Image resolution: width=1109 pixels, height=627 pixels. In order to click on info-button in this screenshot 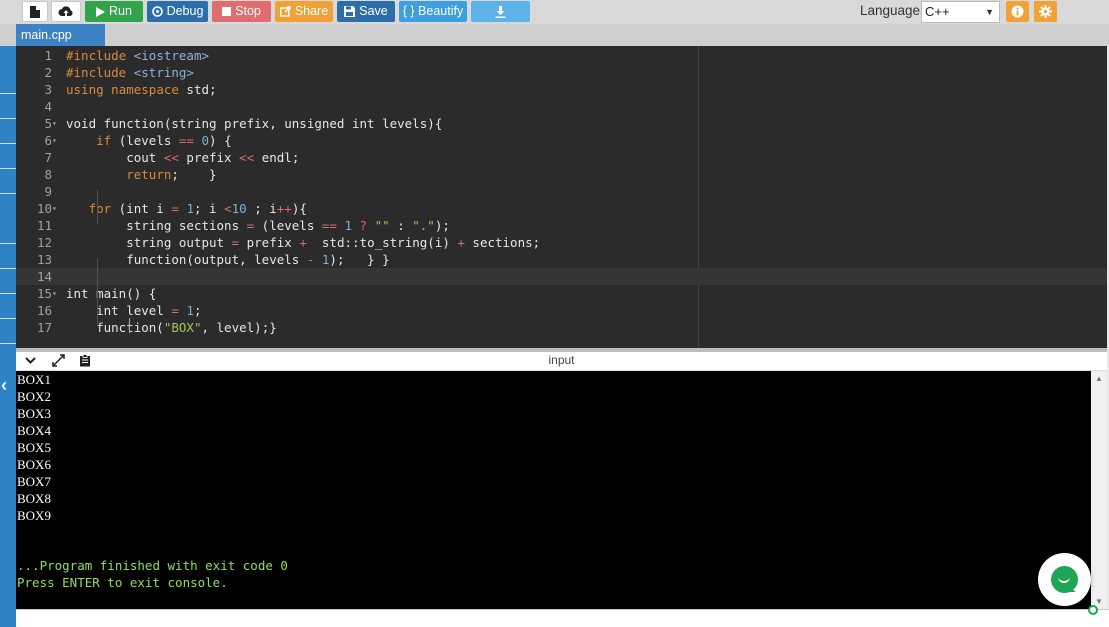, I will do `click(1017, 11)`.